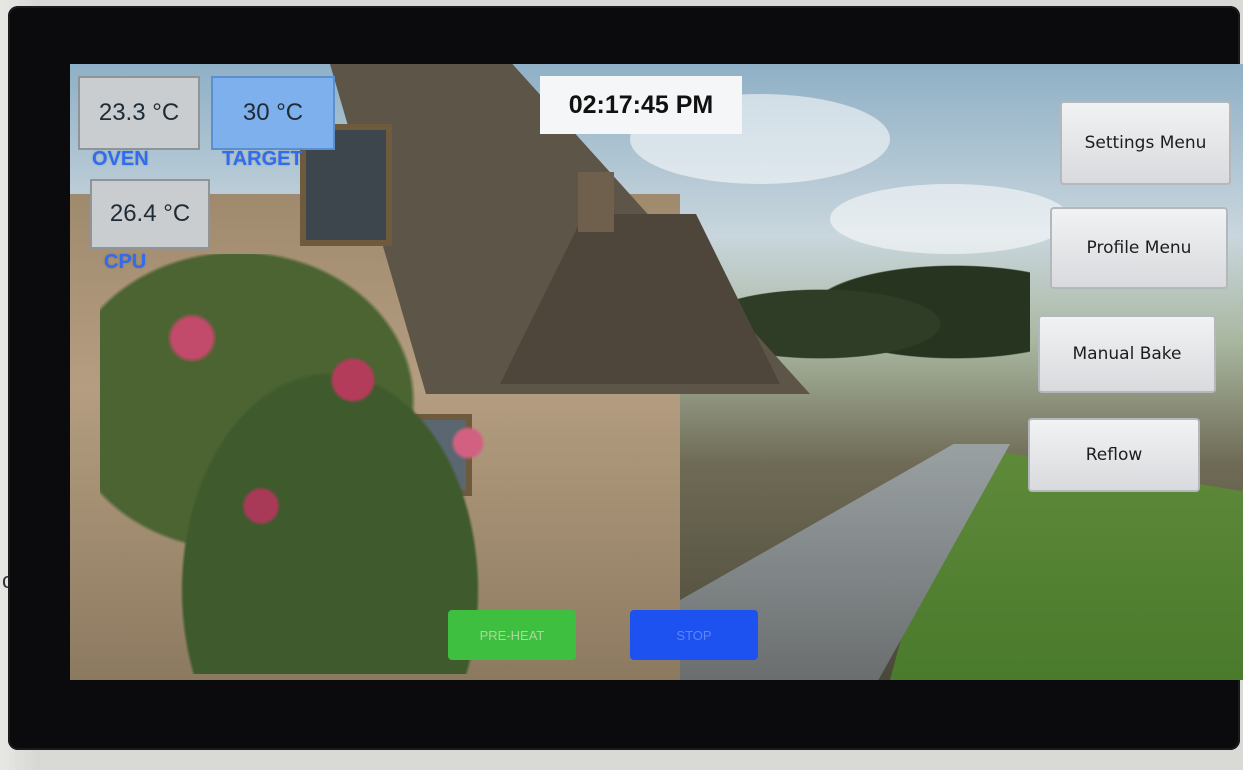 The width and height of the screenshot is (1243, 770). Describe the element at coordinates (262, 159) in the screenshot. I see `target-label: TARGET` at that location.